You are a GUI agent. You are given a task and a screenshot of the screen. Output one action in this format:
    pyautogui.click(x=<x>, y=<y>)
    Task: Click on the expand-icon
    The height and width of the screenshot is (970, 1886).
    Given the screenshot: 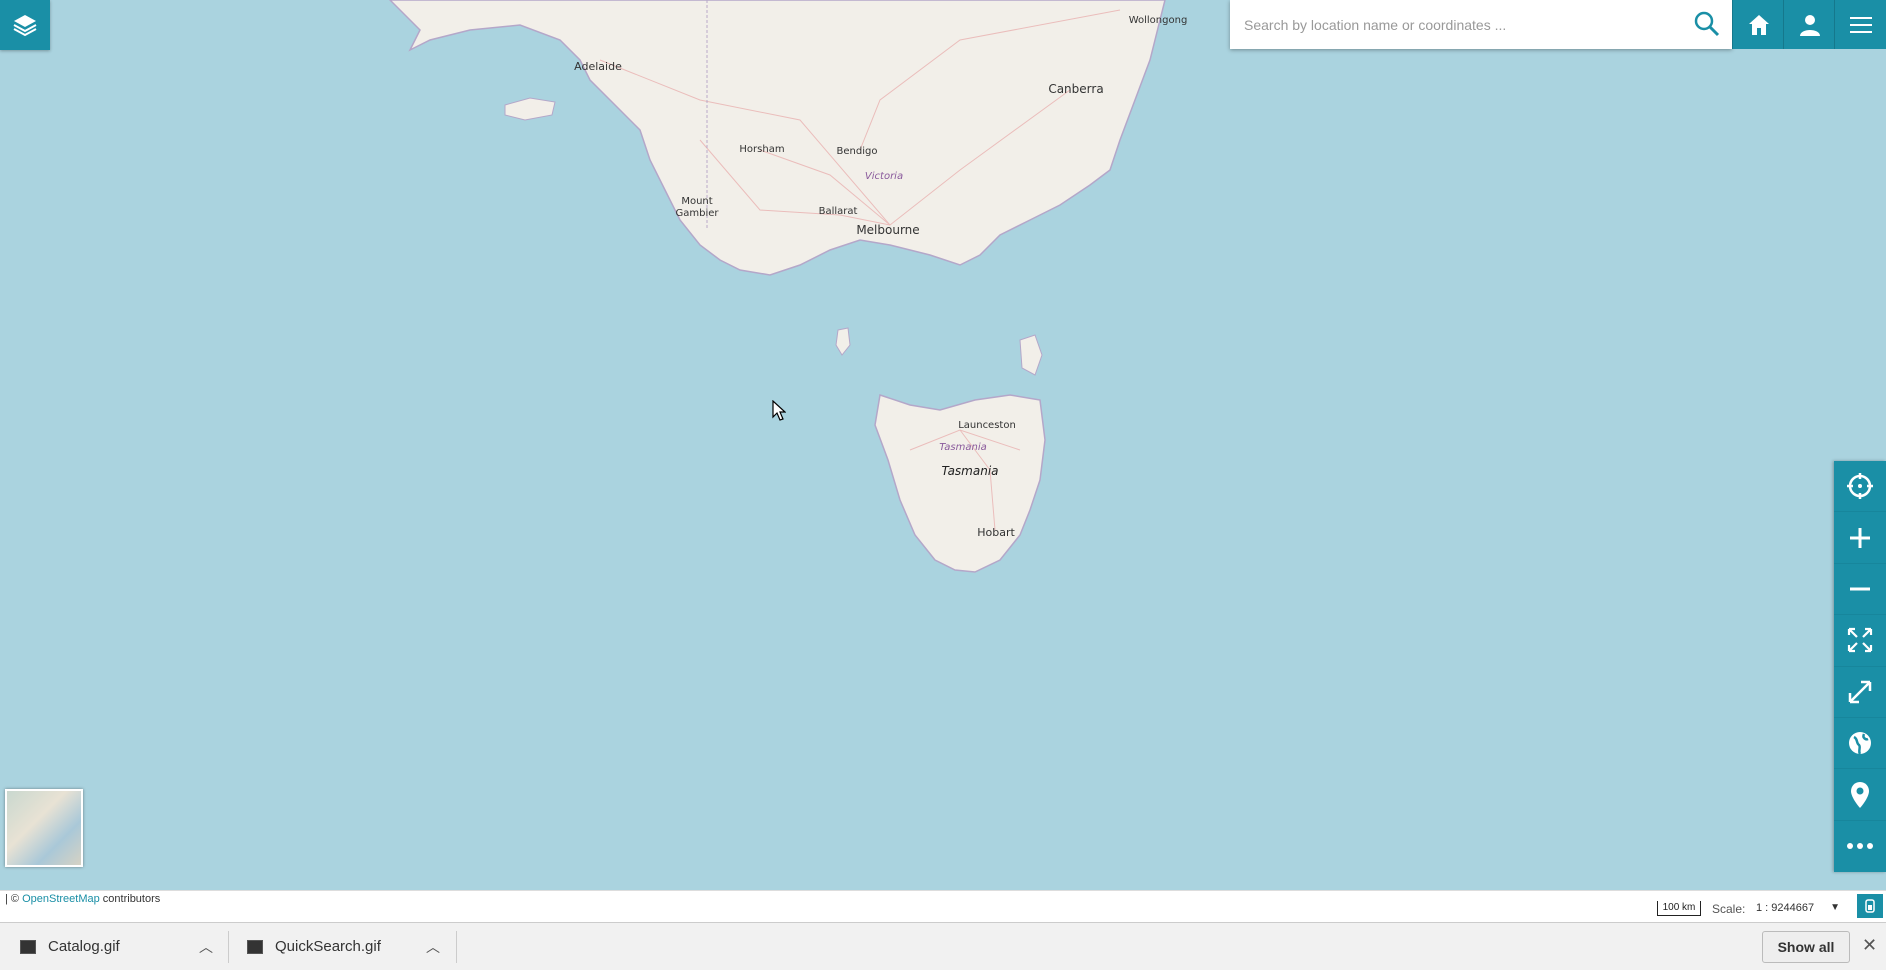 What is the action you would take?
    pyautogui.click(x=1860, y=640)
    